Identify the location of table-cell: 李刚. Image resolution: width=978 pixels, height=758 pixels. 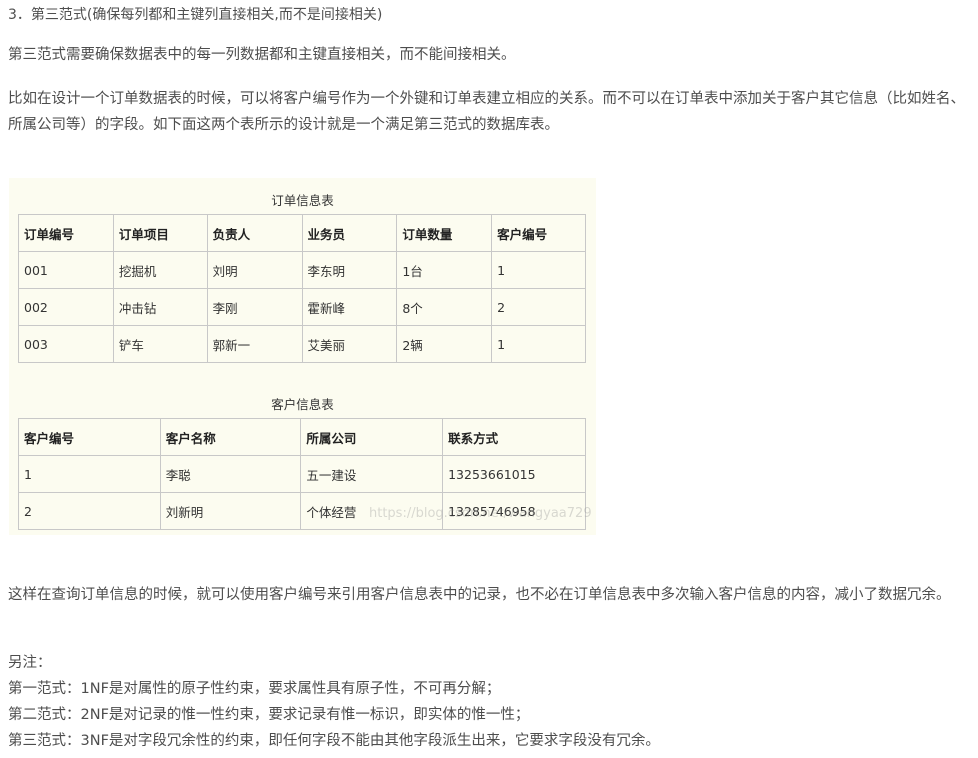
(254, 307).